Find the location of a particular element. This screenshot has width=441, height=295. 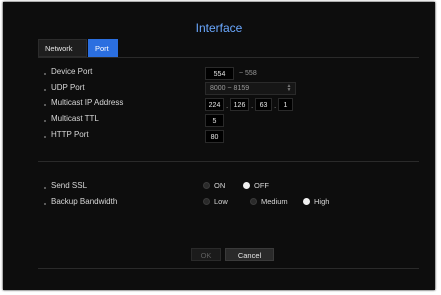

section-divider is located at coordinates (228, 161).